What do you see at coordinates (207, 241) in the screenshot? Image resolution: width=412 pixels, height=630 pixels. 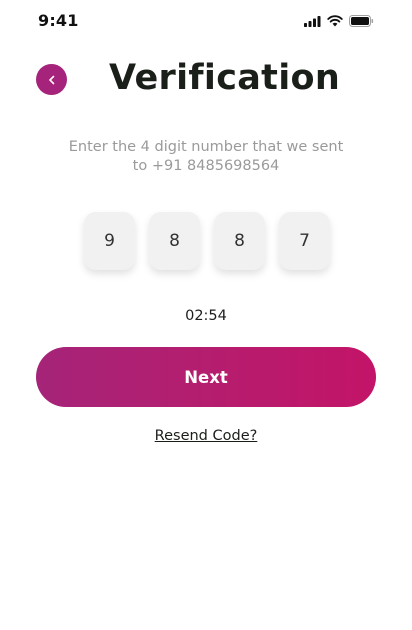 I see `otp-input-group: 9 8 8 7` at bounding box center [207, 241].